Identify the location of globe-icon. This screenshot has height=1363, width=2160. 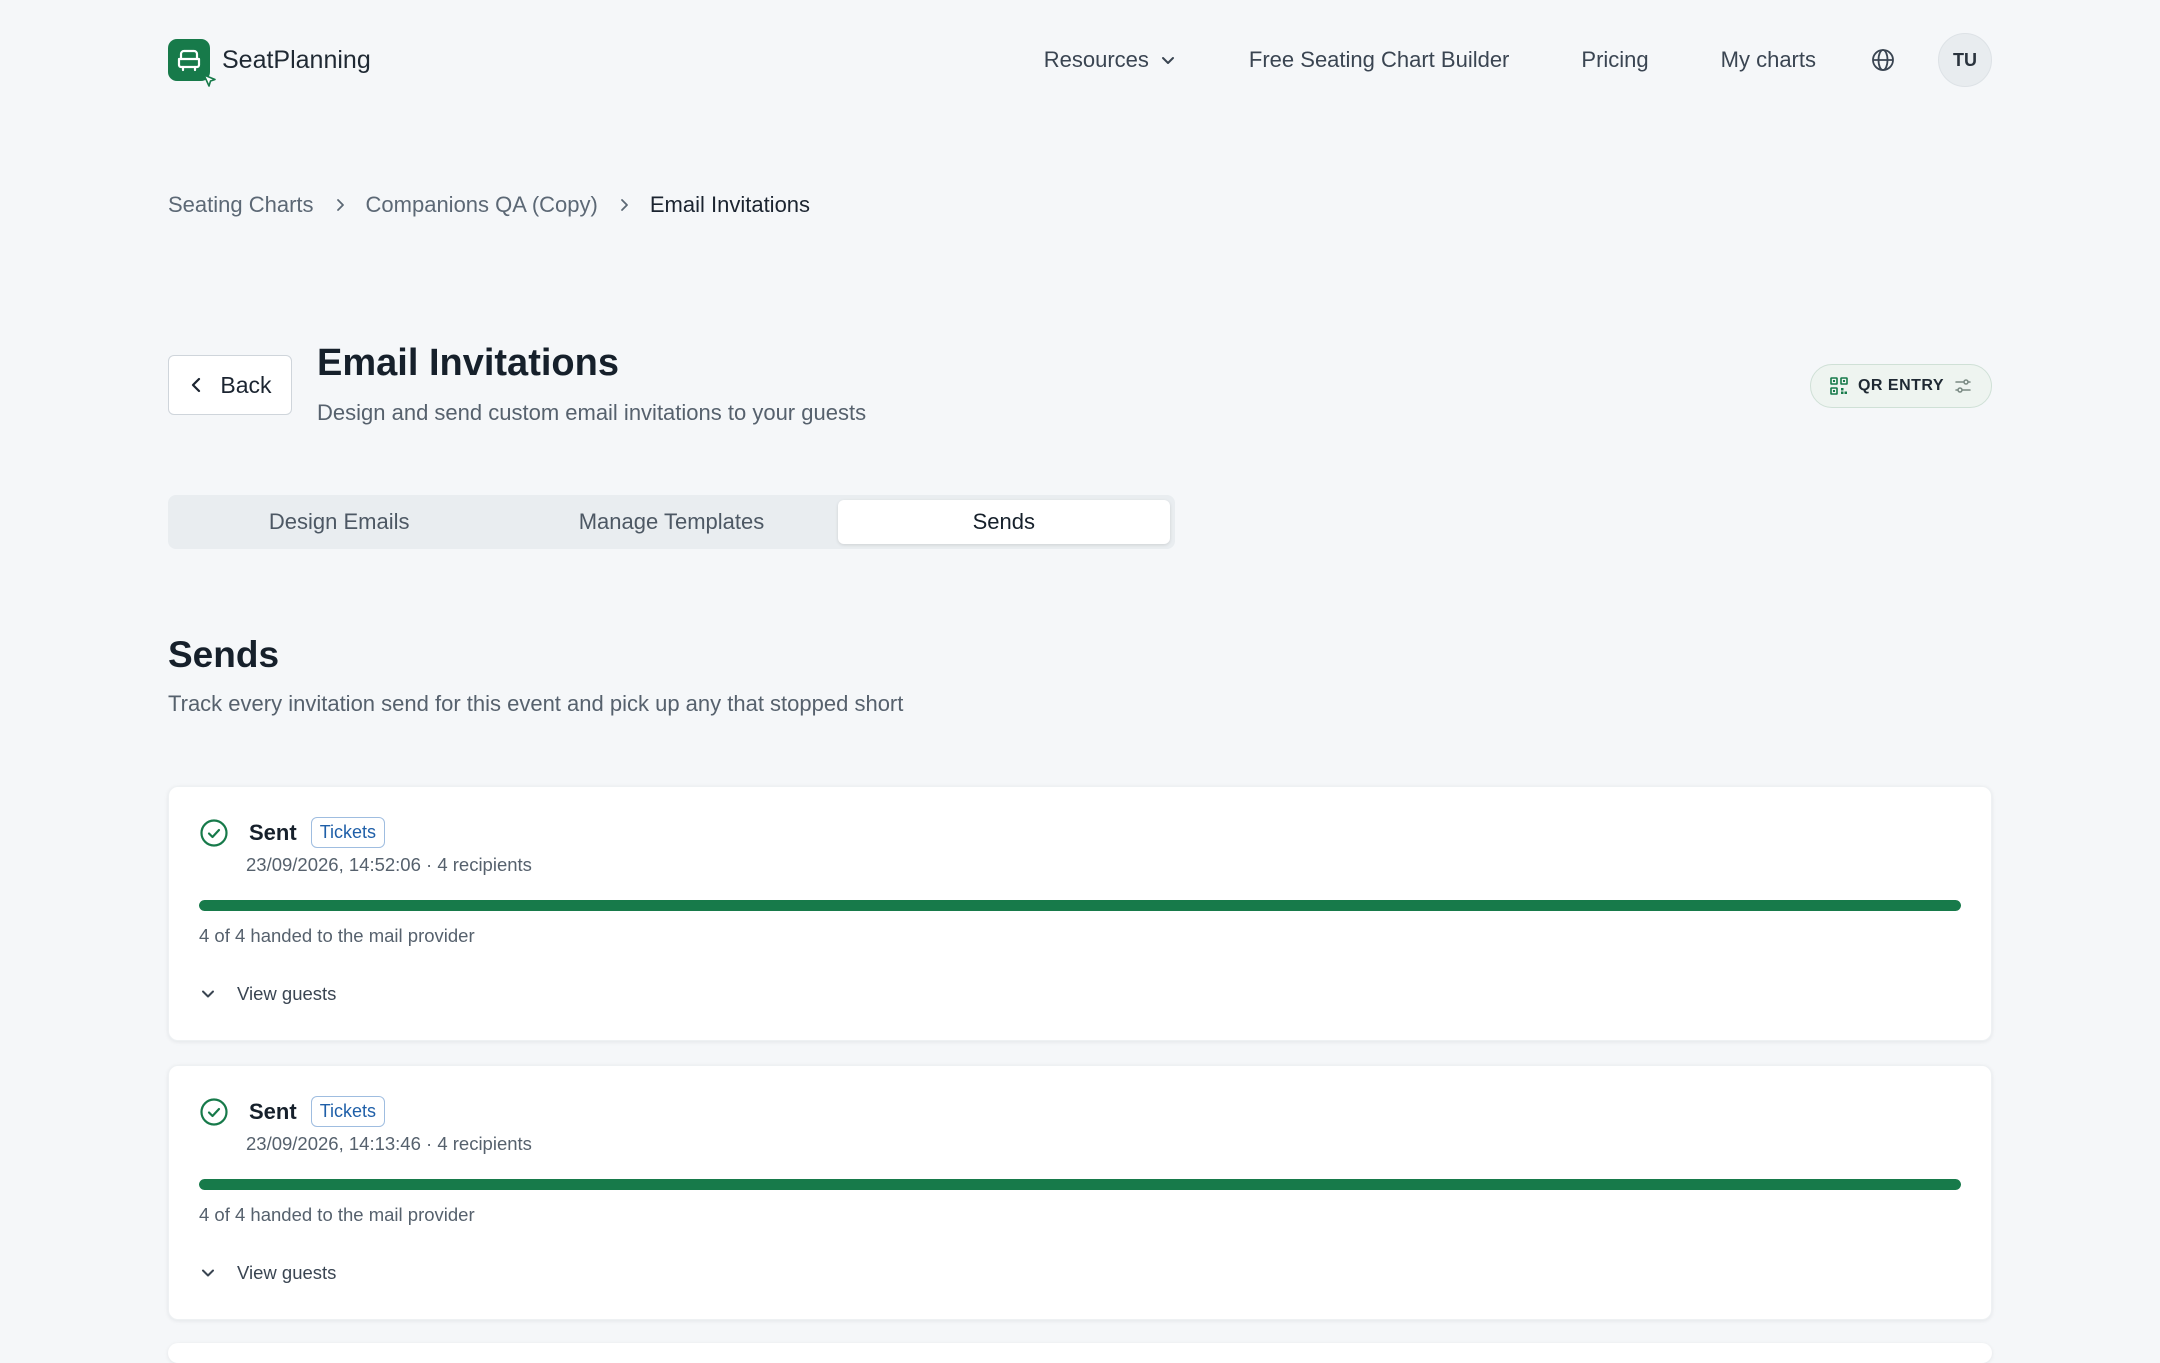
(1883, 60).